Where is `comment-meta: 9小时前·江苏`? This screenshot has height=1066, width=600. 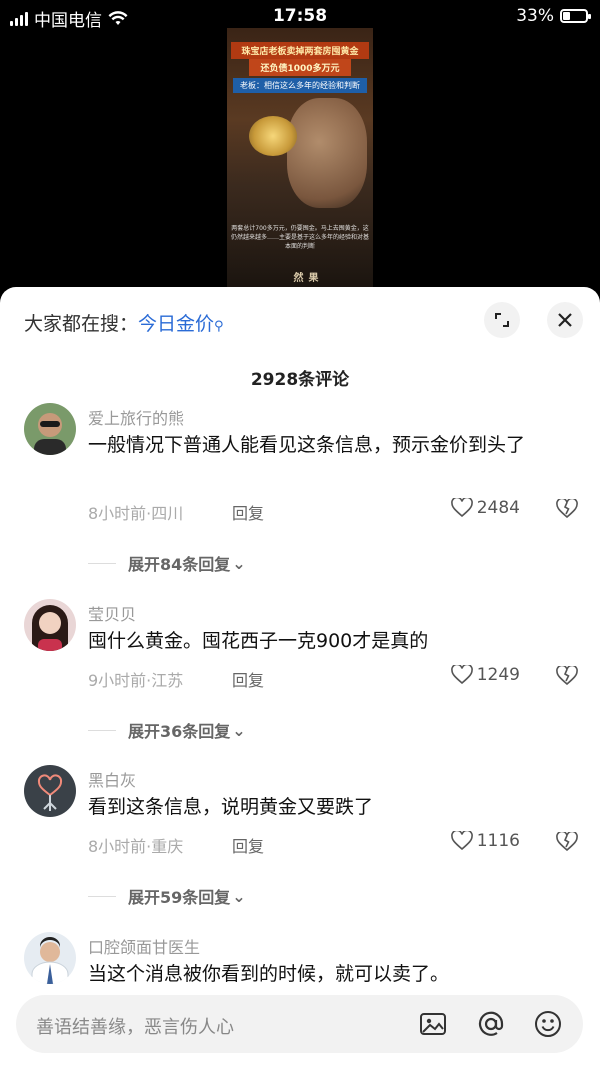
comment-meta: 9小时前·江苏 is located at coordinates (136, 680).